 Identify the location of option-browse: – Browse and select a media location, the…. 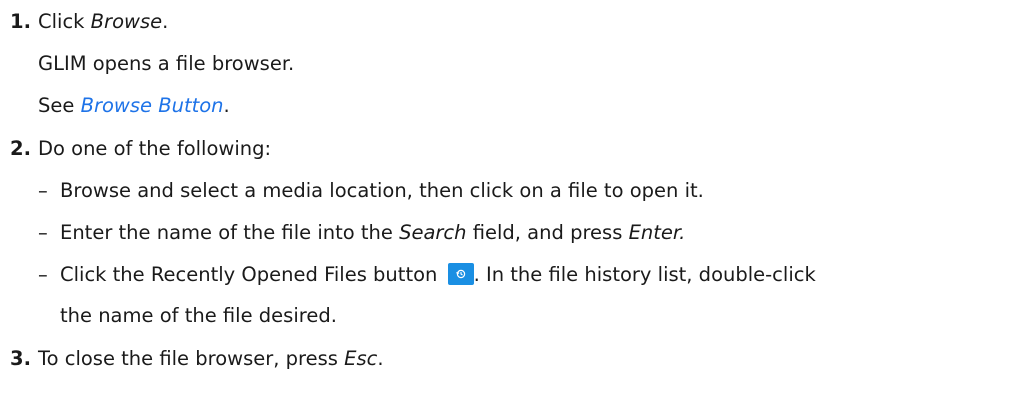
(371, 191).